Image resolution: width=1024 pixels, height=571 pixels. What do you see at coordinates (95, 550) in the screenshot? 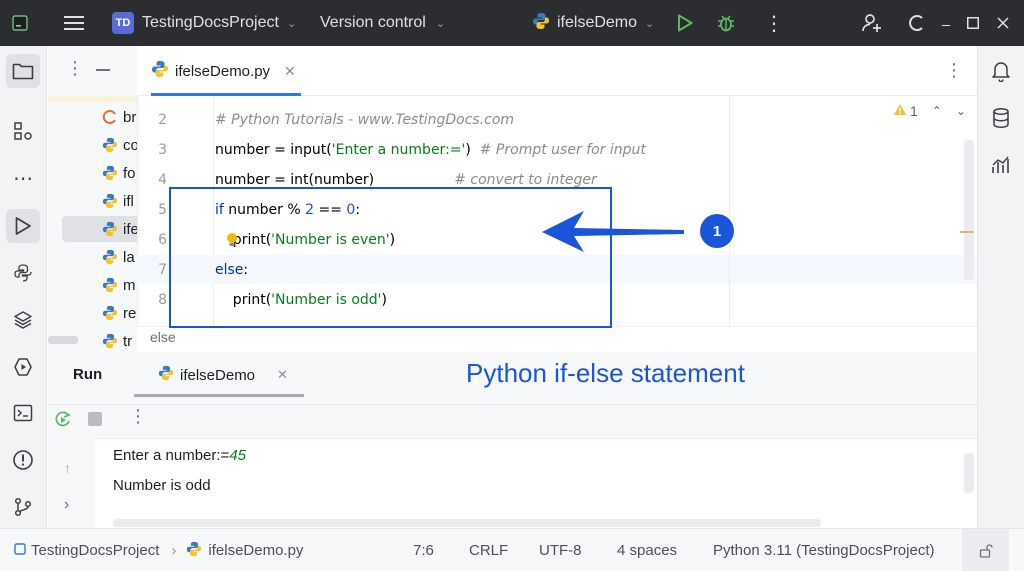
I see `status-project: TestingDocsProject` at bounding box center [95, 550].